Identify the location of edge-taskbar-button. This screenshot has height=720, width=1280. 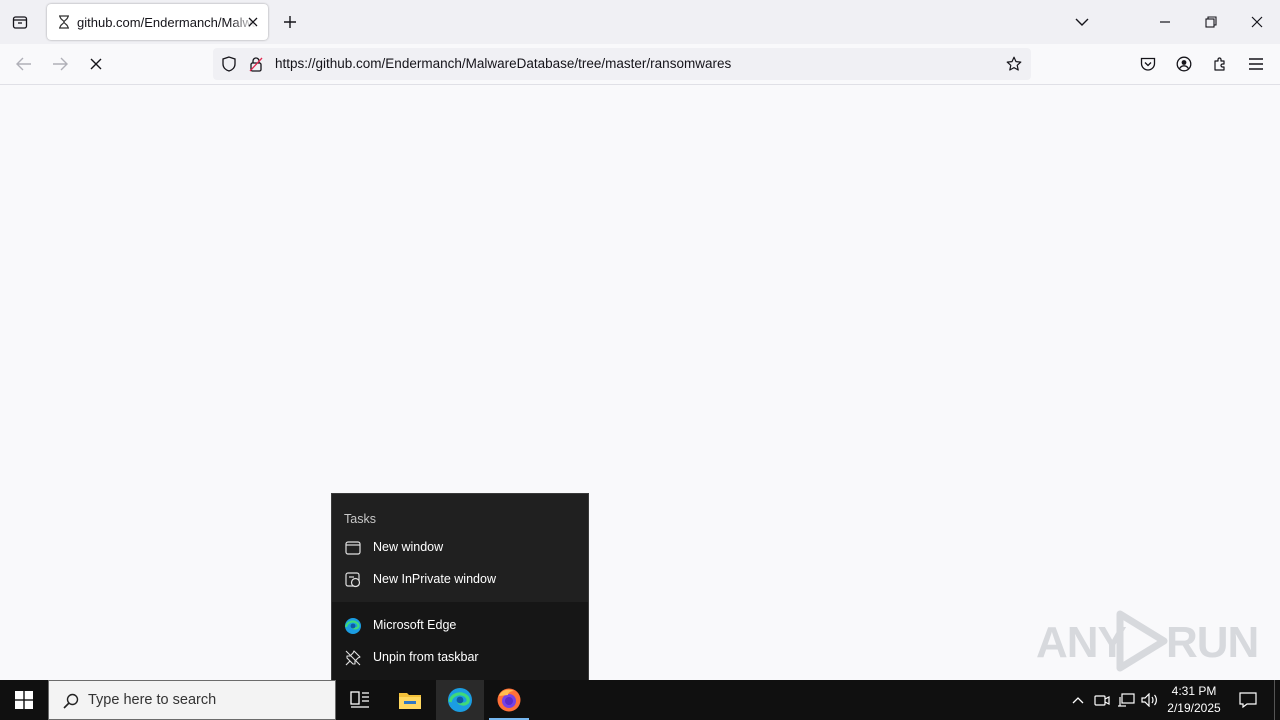
(460, 700).